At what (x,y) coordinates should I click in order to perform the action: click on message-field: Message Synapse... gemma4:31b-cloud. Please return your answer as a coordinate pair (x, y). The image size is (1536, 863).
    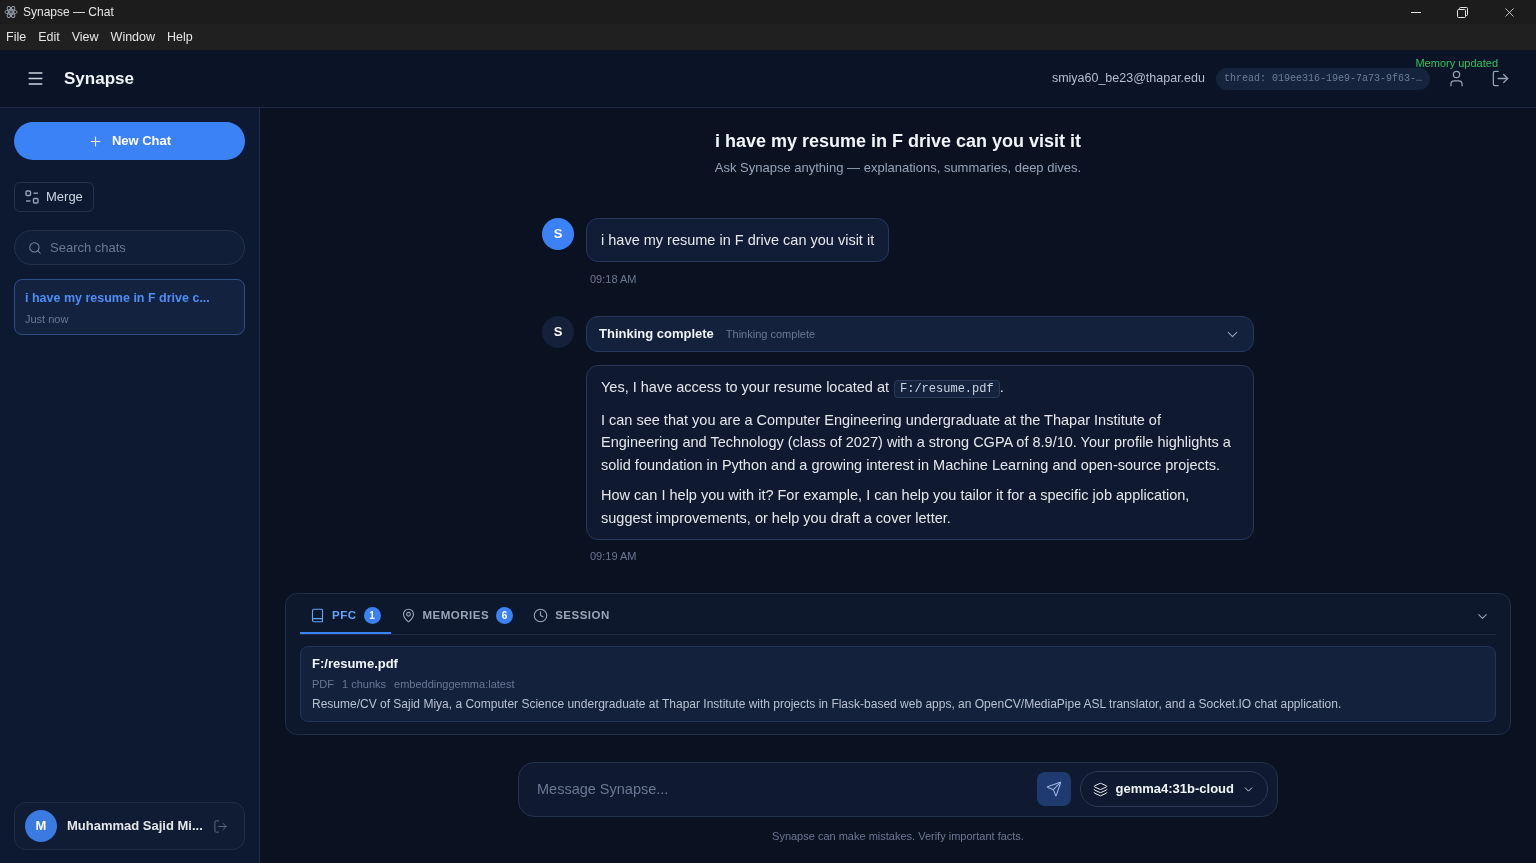
    Looking at the image, I should click on (898, 789).